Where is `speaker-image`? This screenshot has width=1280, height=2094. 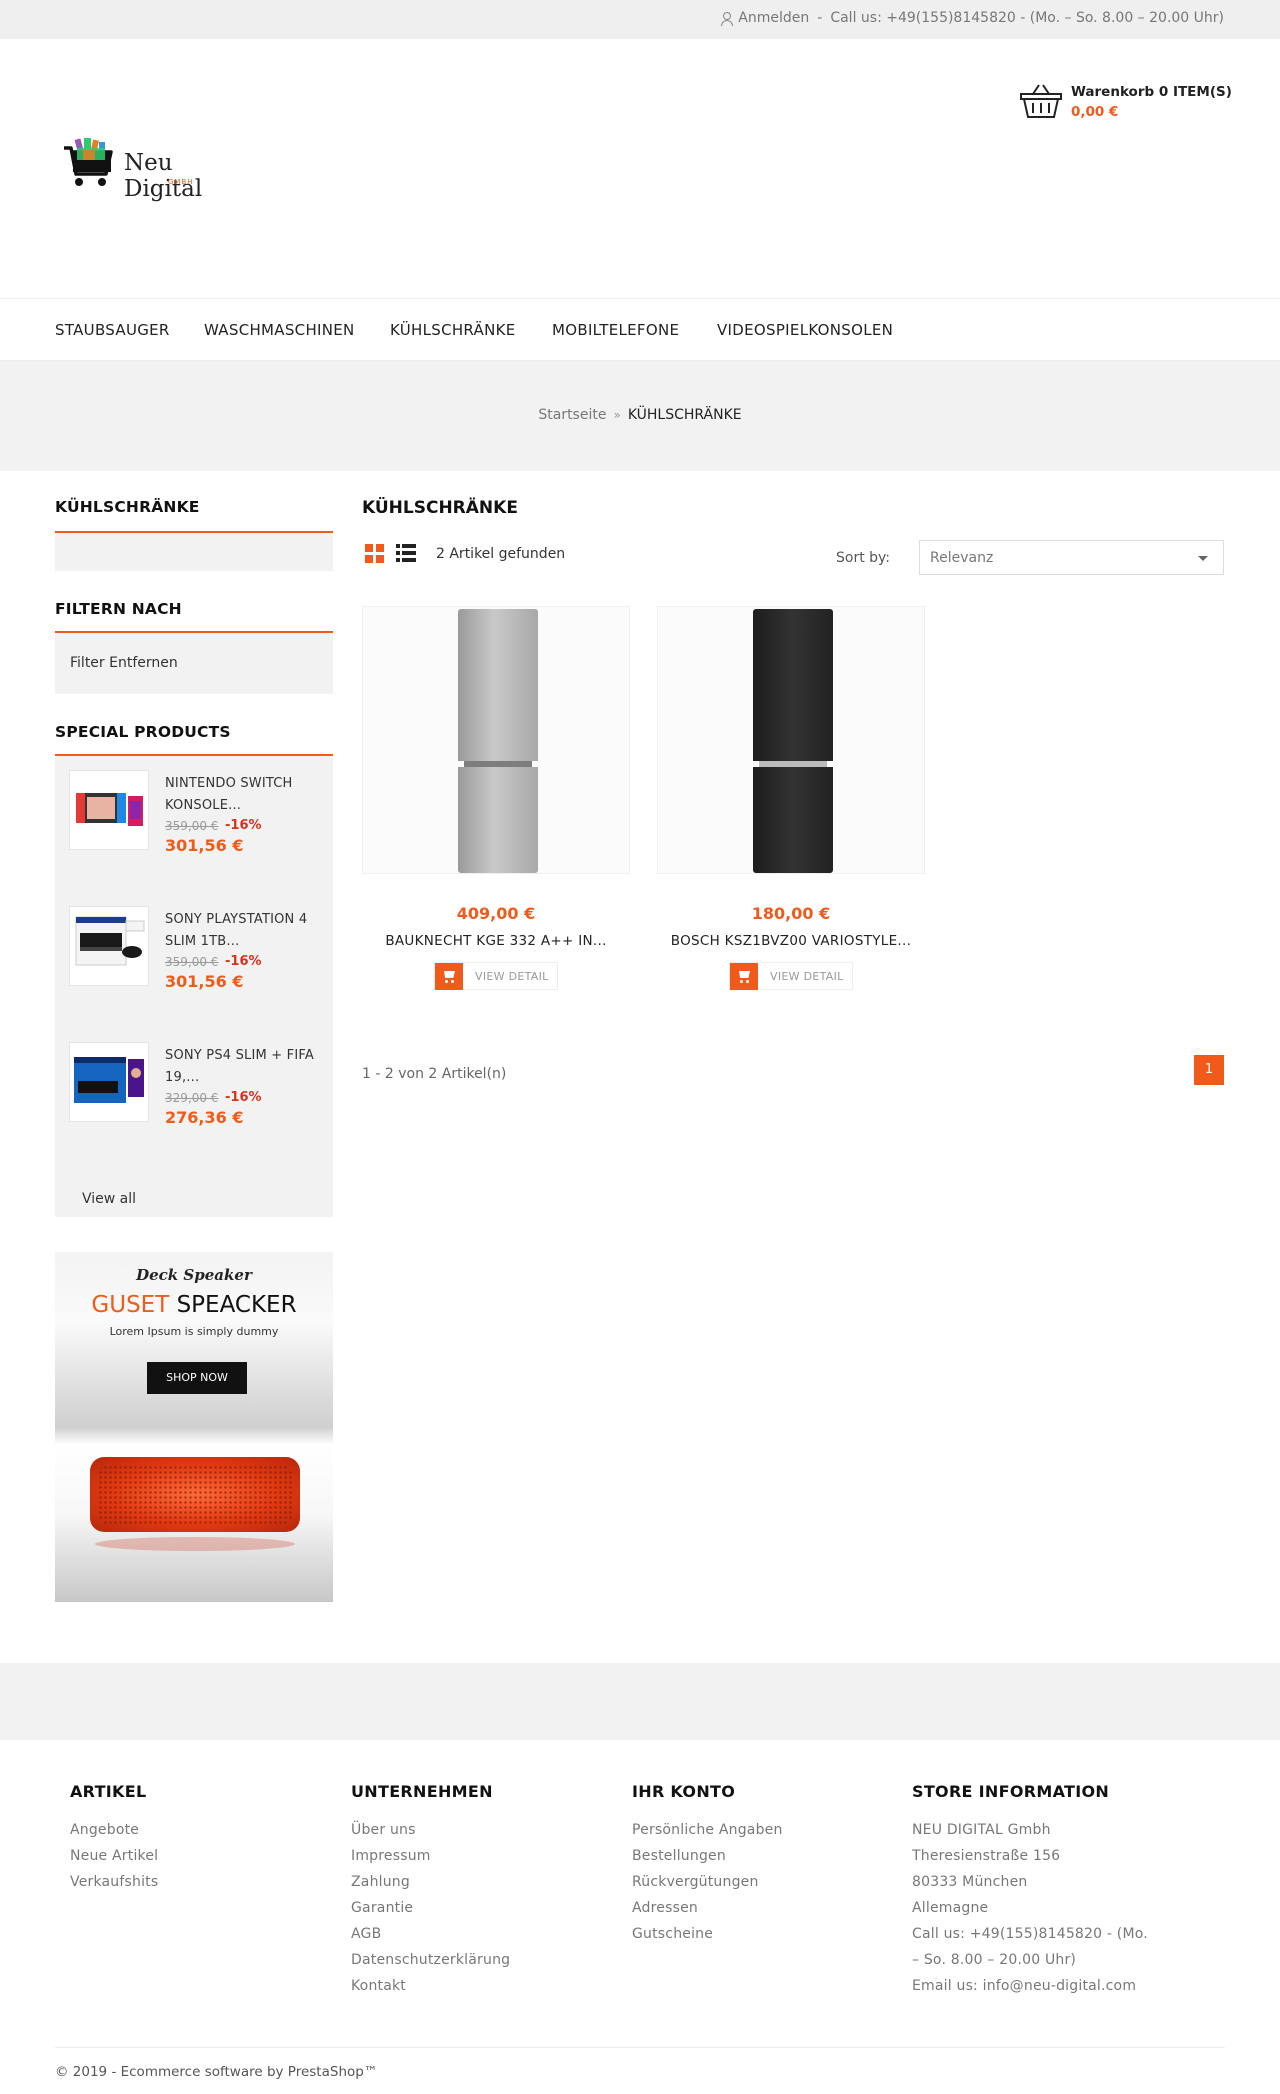 speaker-image is located at coordinates (195, 1494).